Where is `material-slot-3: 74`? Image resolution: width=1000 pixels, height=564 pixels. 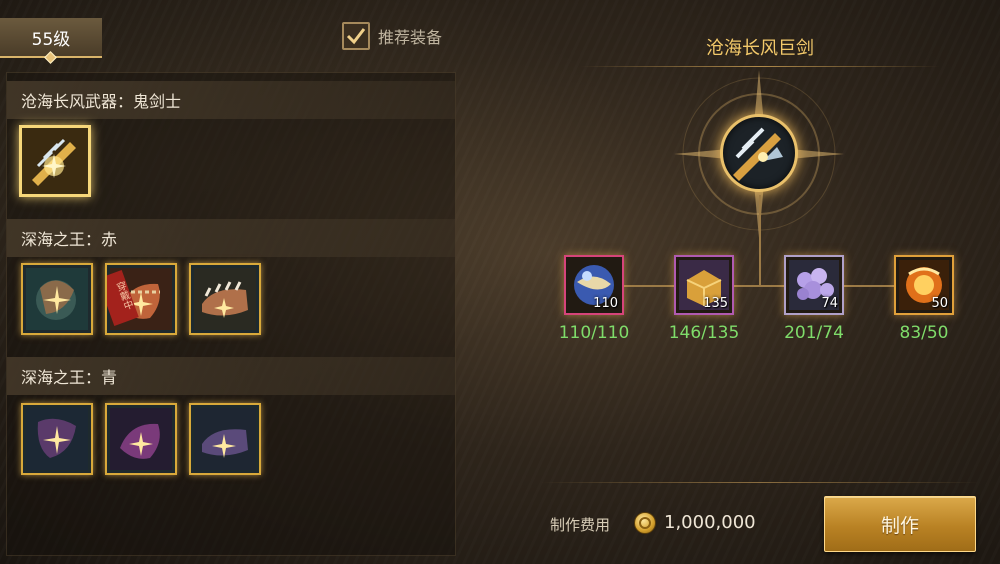
material-slot-3: 74 is located at coordinates (814, 285).